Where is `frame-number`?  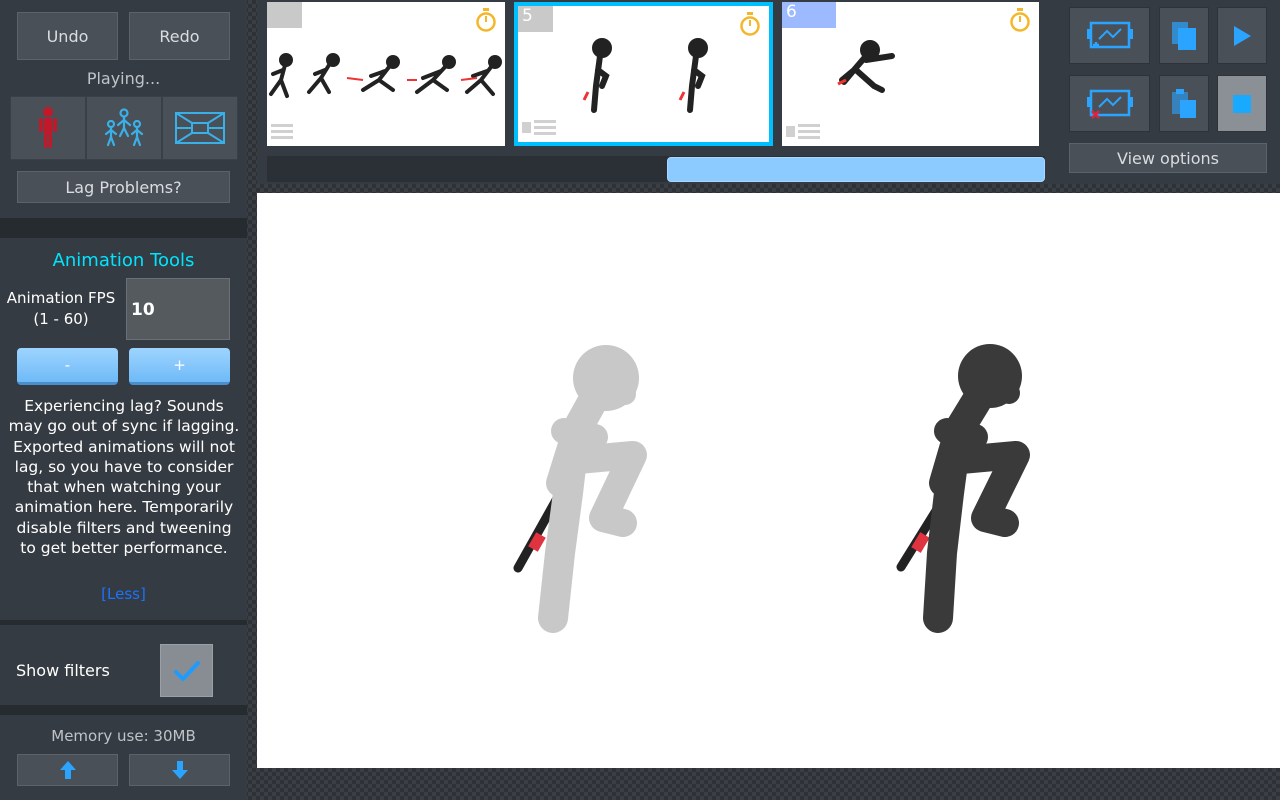
frame-number is located at coordinates (284, 15).